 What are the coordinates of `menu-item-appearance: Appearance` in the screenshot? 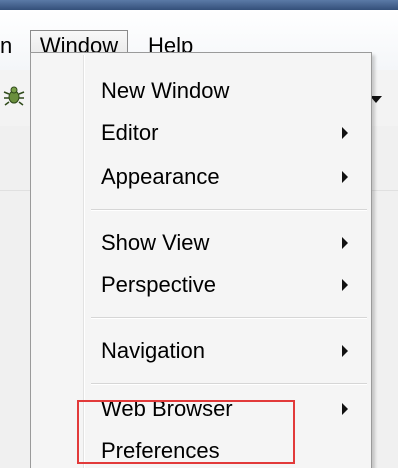 It's located at (160, 177).